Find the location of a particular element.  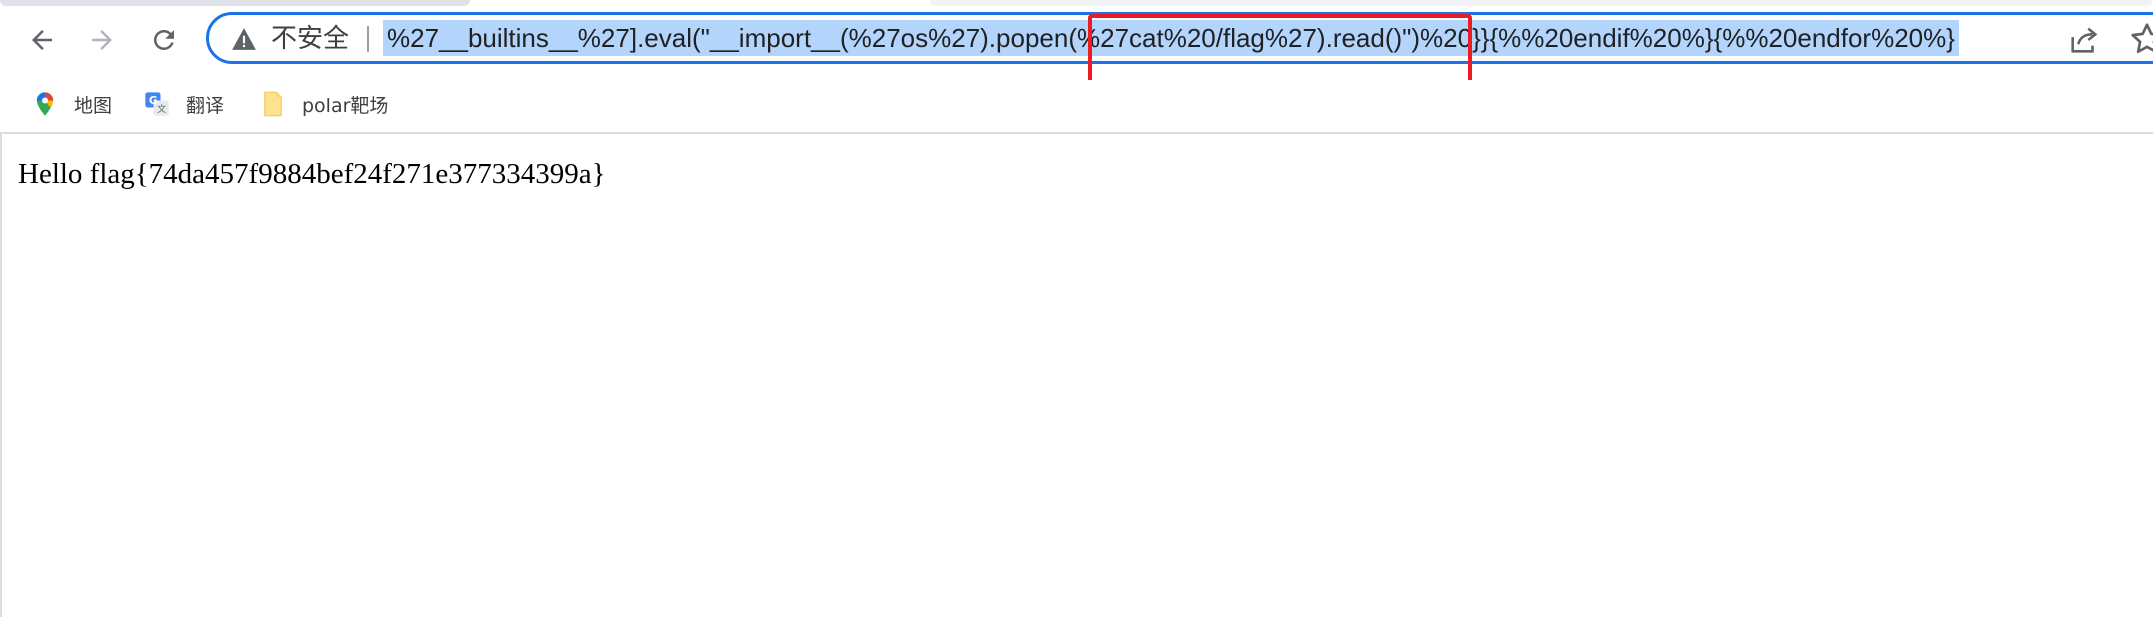

forward-button is located at coordinates (102, 40).